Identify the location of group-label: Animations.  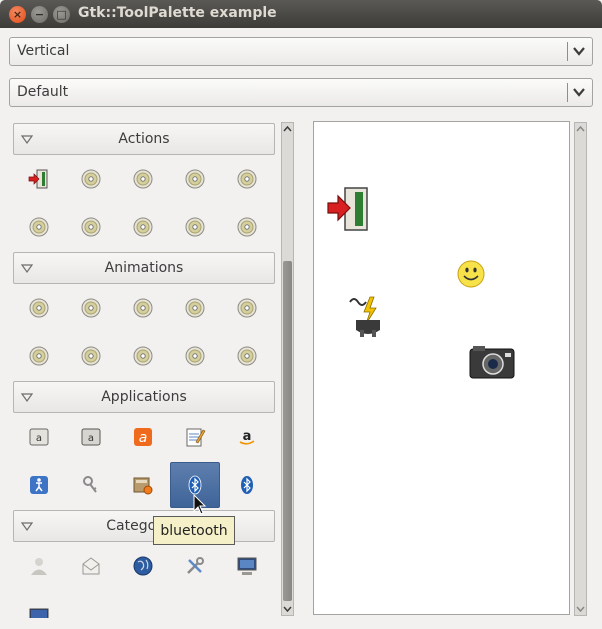
(144, 268).